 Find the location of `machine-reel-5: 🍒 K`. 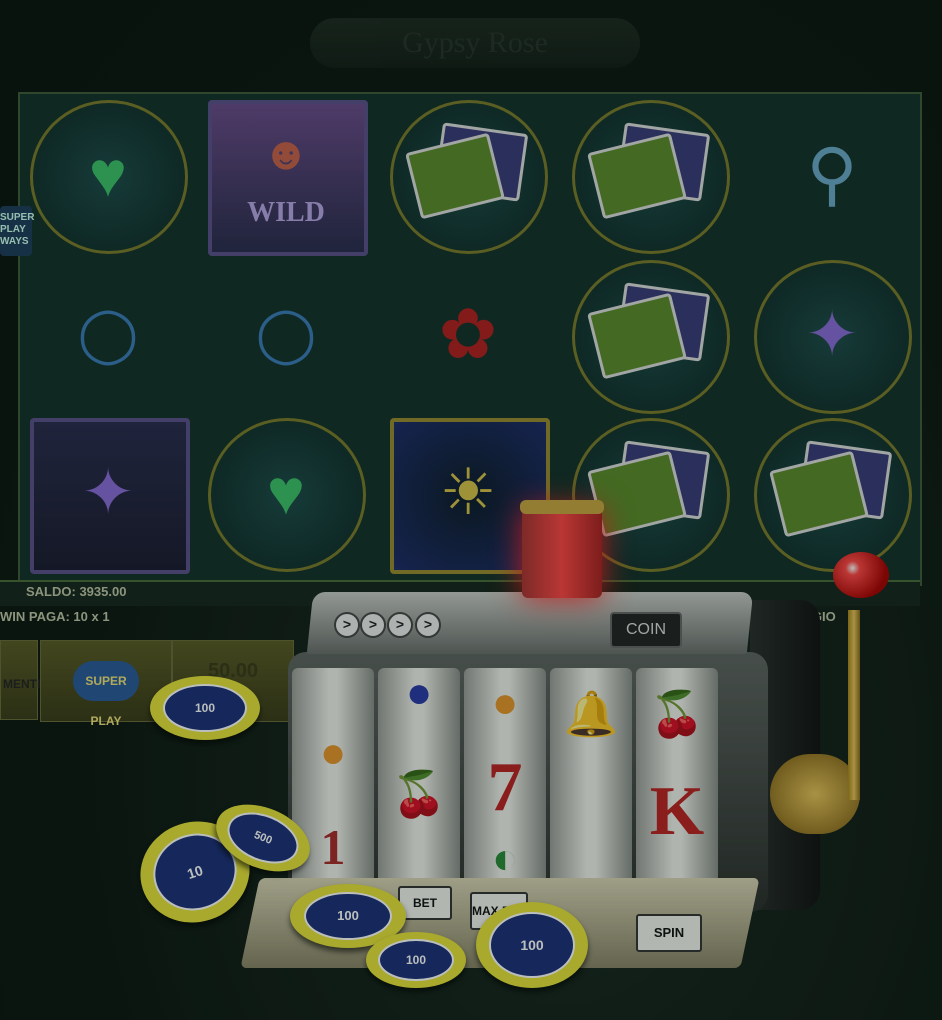

machine-reel-5: 🍒 K is located at coordinates (677, 782).